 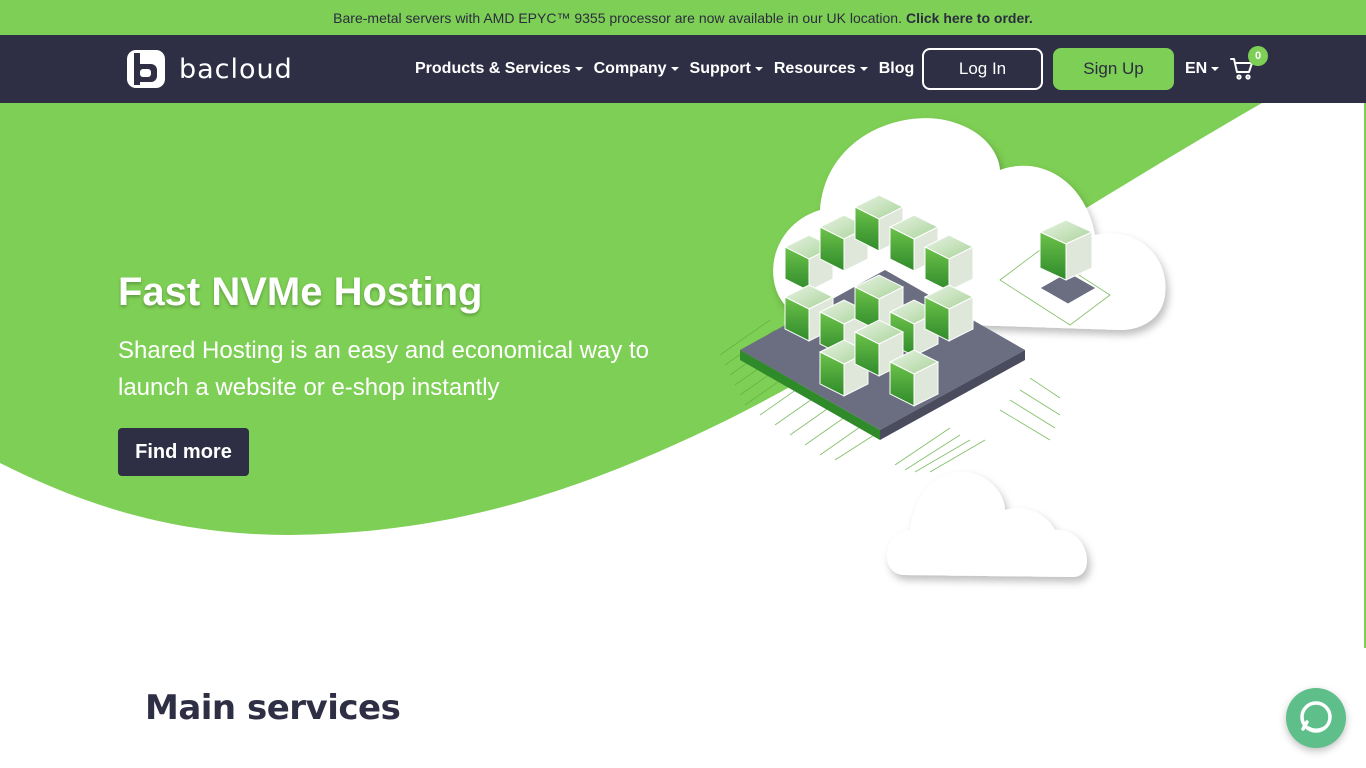 What do you see at coordinates (969, 18) in the screenshot?
I see `announcement-order-link: Click here to order.` at bounding box center [969, 18].